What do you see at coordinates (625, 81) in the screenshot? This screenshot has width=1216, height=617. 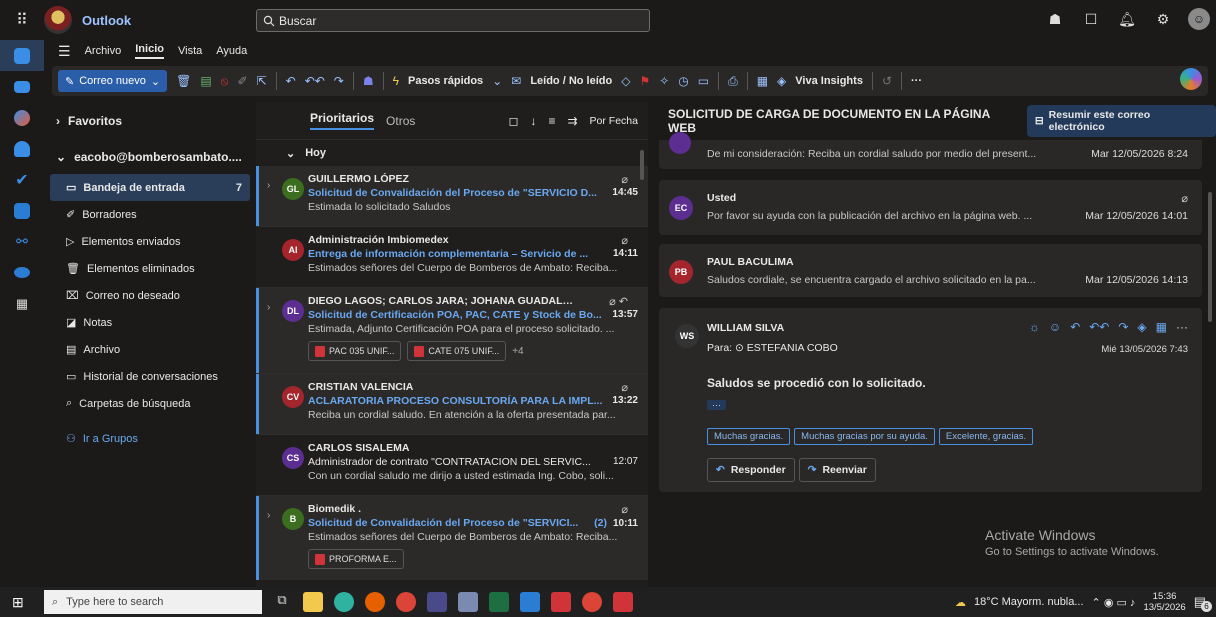 I see `tag-icon: ◇` at bounding box center [625, 81].